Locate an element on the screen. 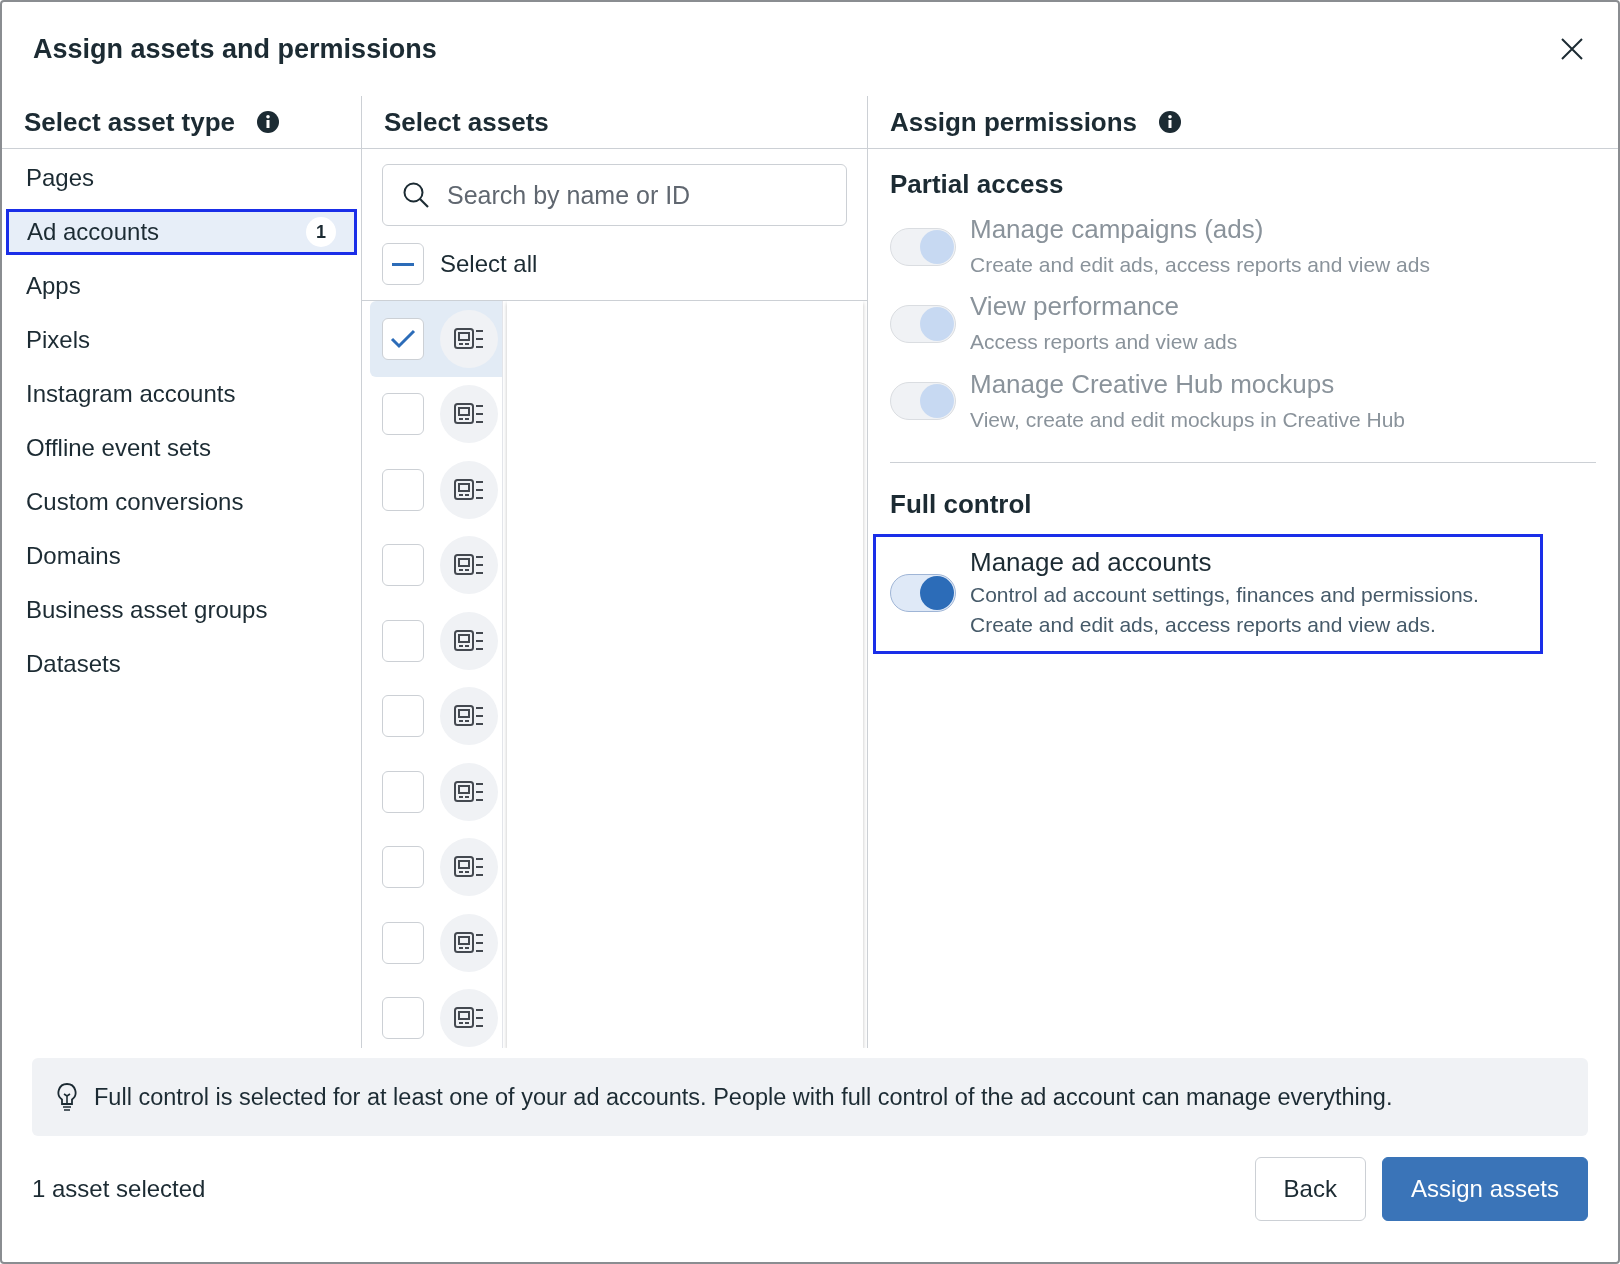 This screenshot has height=1264, width=1620. asset-type-item: Ad accounts 1 is located at coordinates (181, 232).